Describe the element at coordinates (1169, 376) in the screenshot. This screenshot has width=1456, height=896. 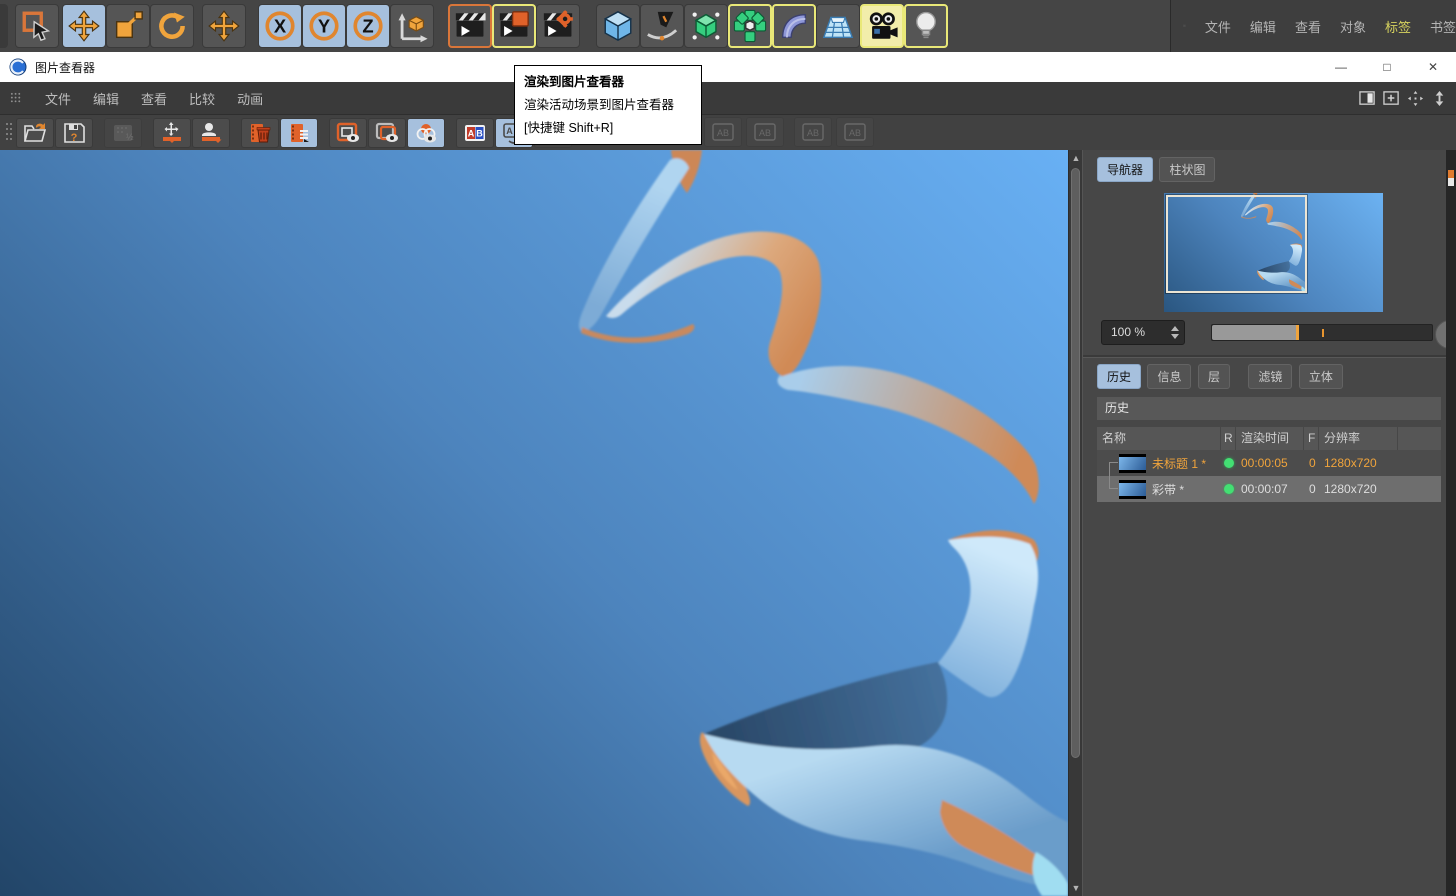
I see `tab-info: 信息` at that location.